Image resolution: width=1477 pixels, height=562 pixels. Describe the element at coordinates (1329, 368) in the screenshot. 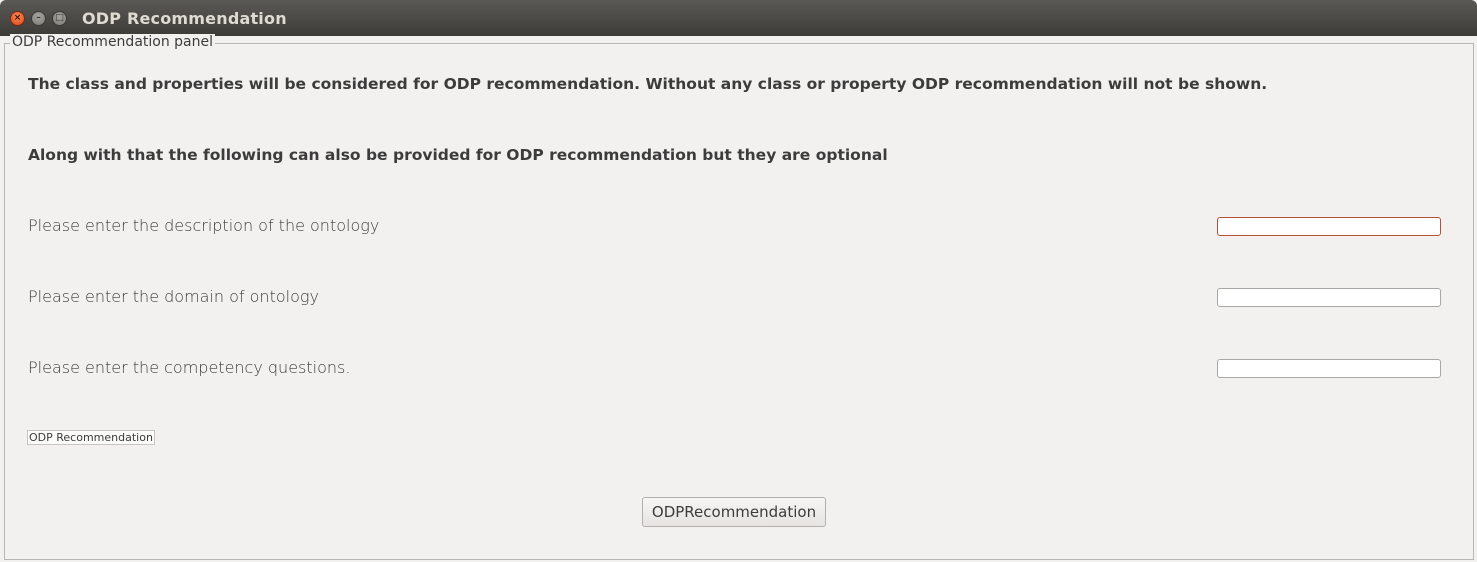

I see `competency-questions-input` at that location.